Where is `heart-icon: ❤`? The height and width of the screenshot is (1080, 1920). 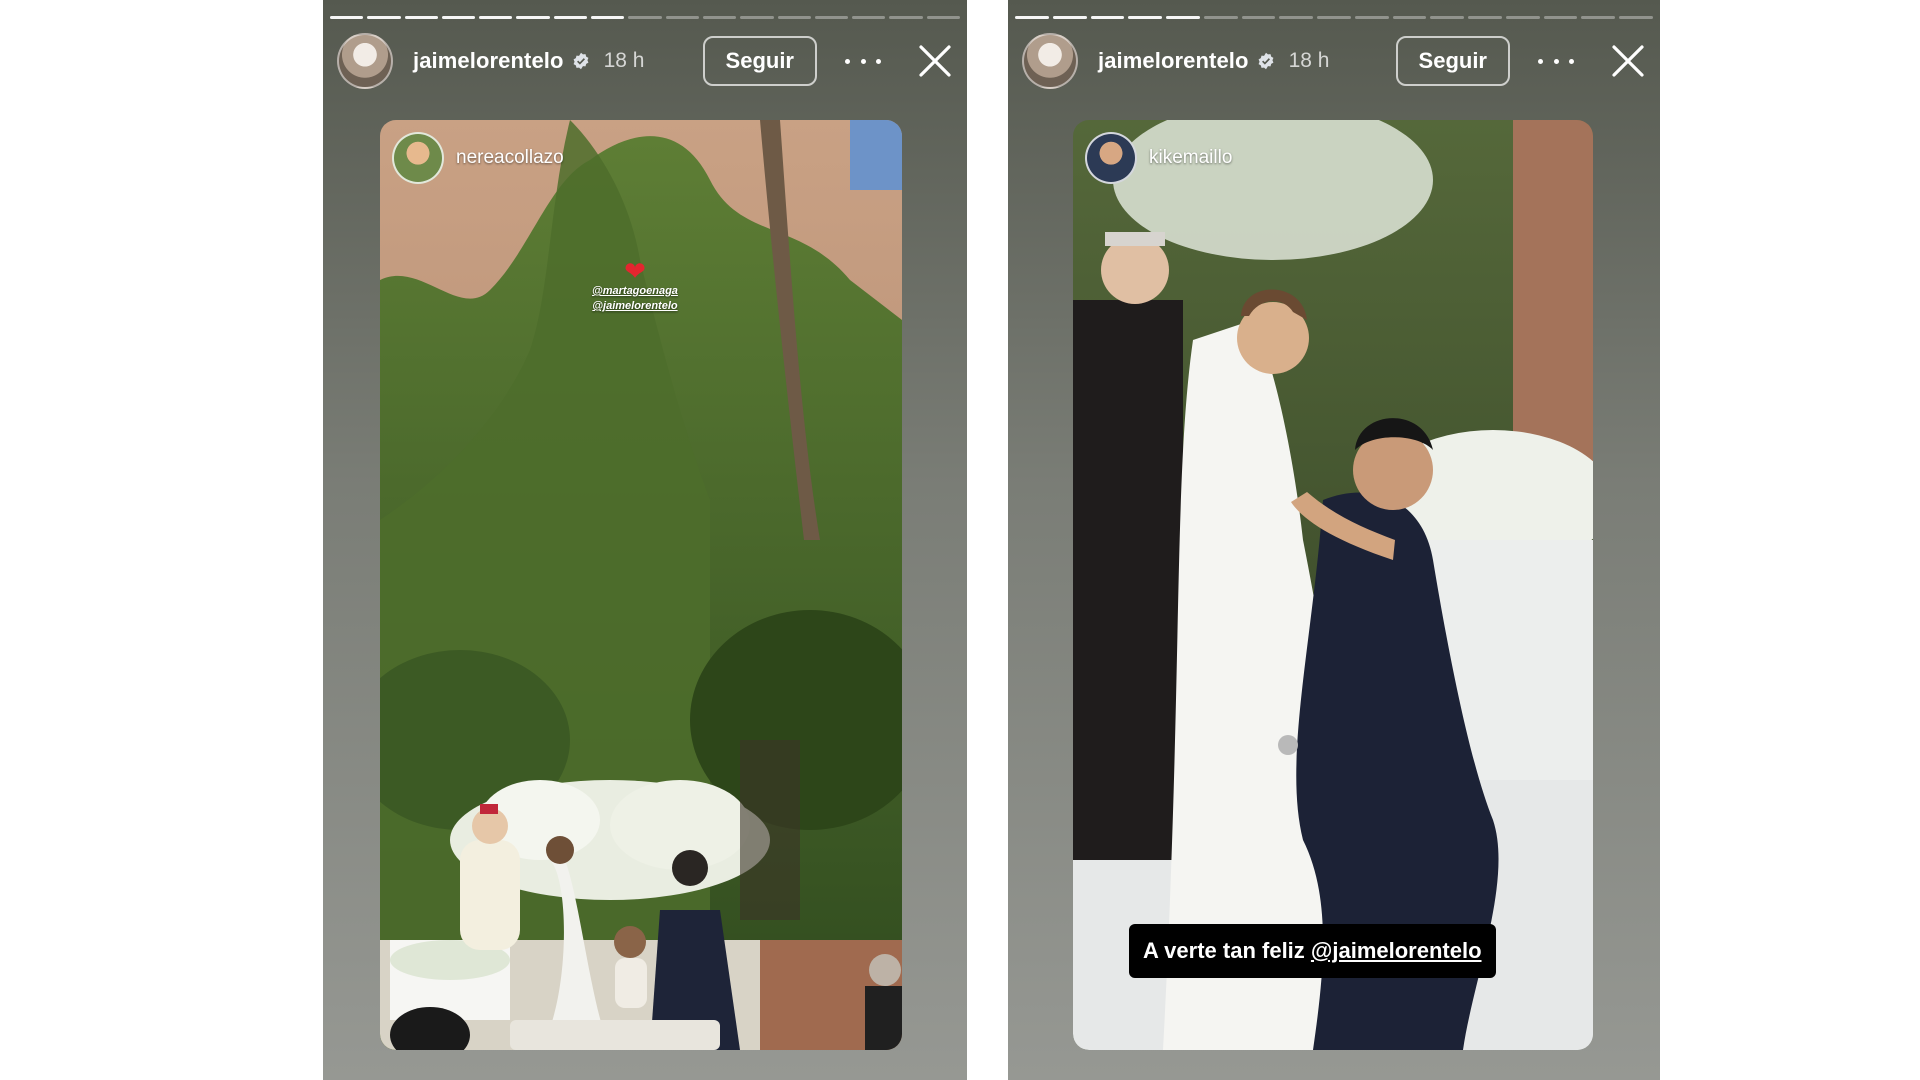
heart-icon: ❤ is located at coordinates (635, 271).